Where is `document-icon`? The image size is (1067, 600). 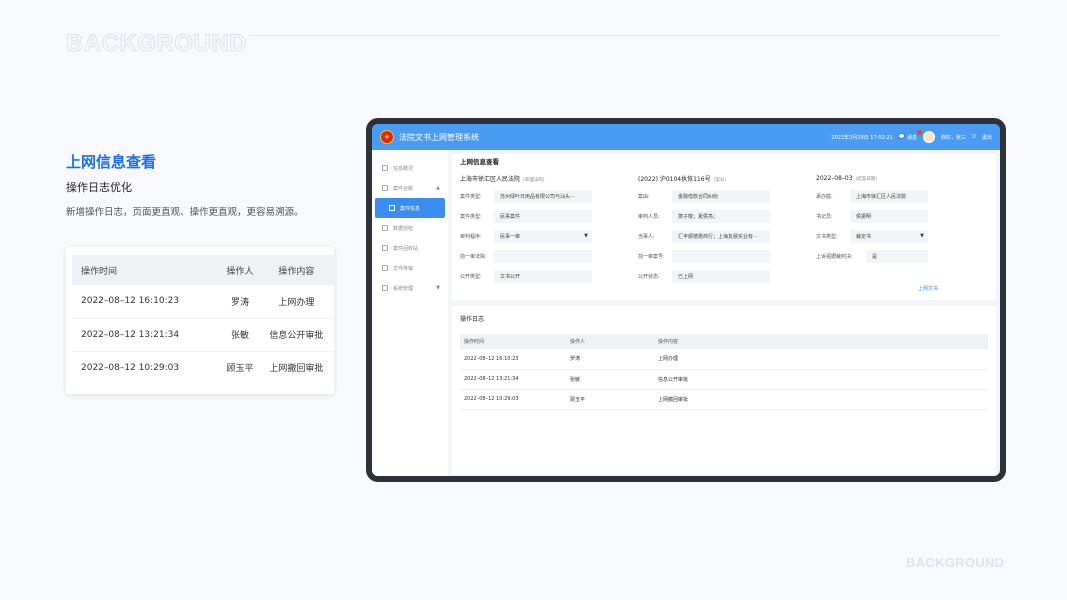
document-icon is located at coordinates (392, 208).